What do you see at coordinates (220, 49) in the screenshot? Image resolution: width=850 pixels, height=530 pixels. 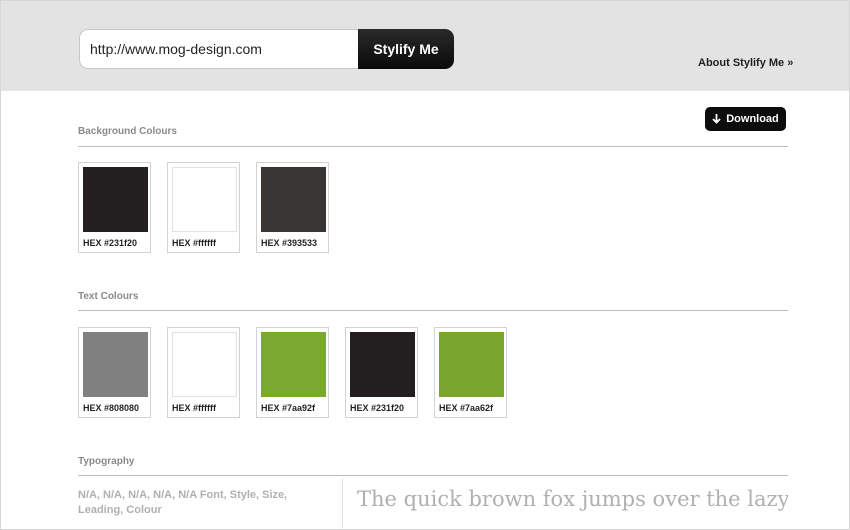 I see `url-input` at bounding box center [220, 49].